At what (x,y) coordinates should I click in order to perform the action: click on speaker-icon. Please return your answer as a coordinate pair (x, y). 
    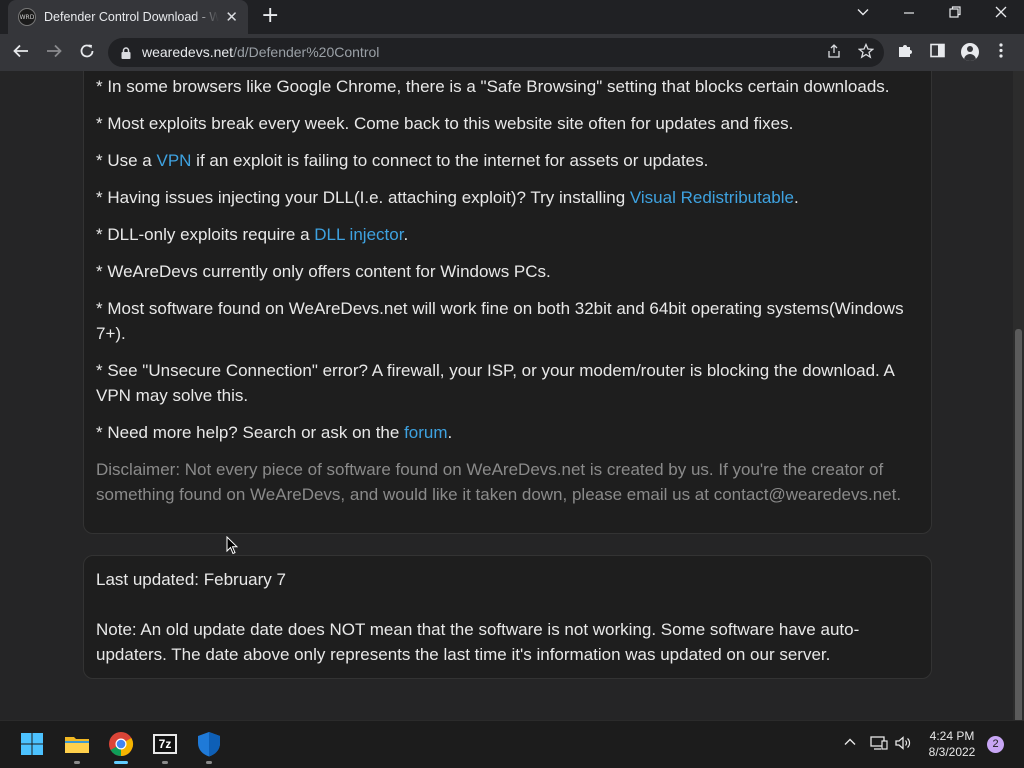
    Looking at the image, I should click on (903, 745).